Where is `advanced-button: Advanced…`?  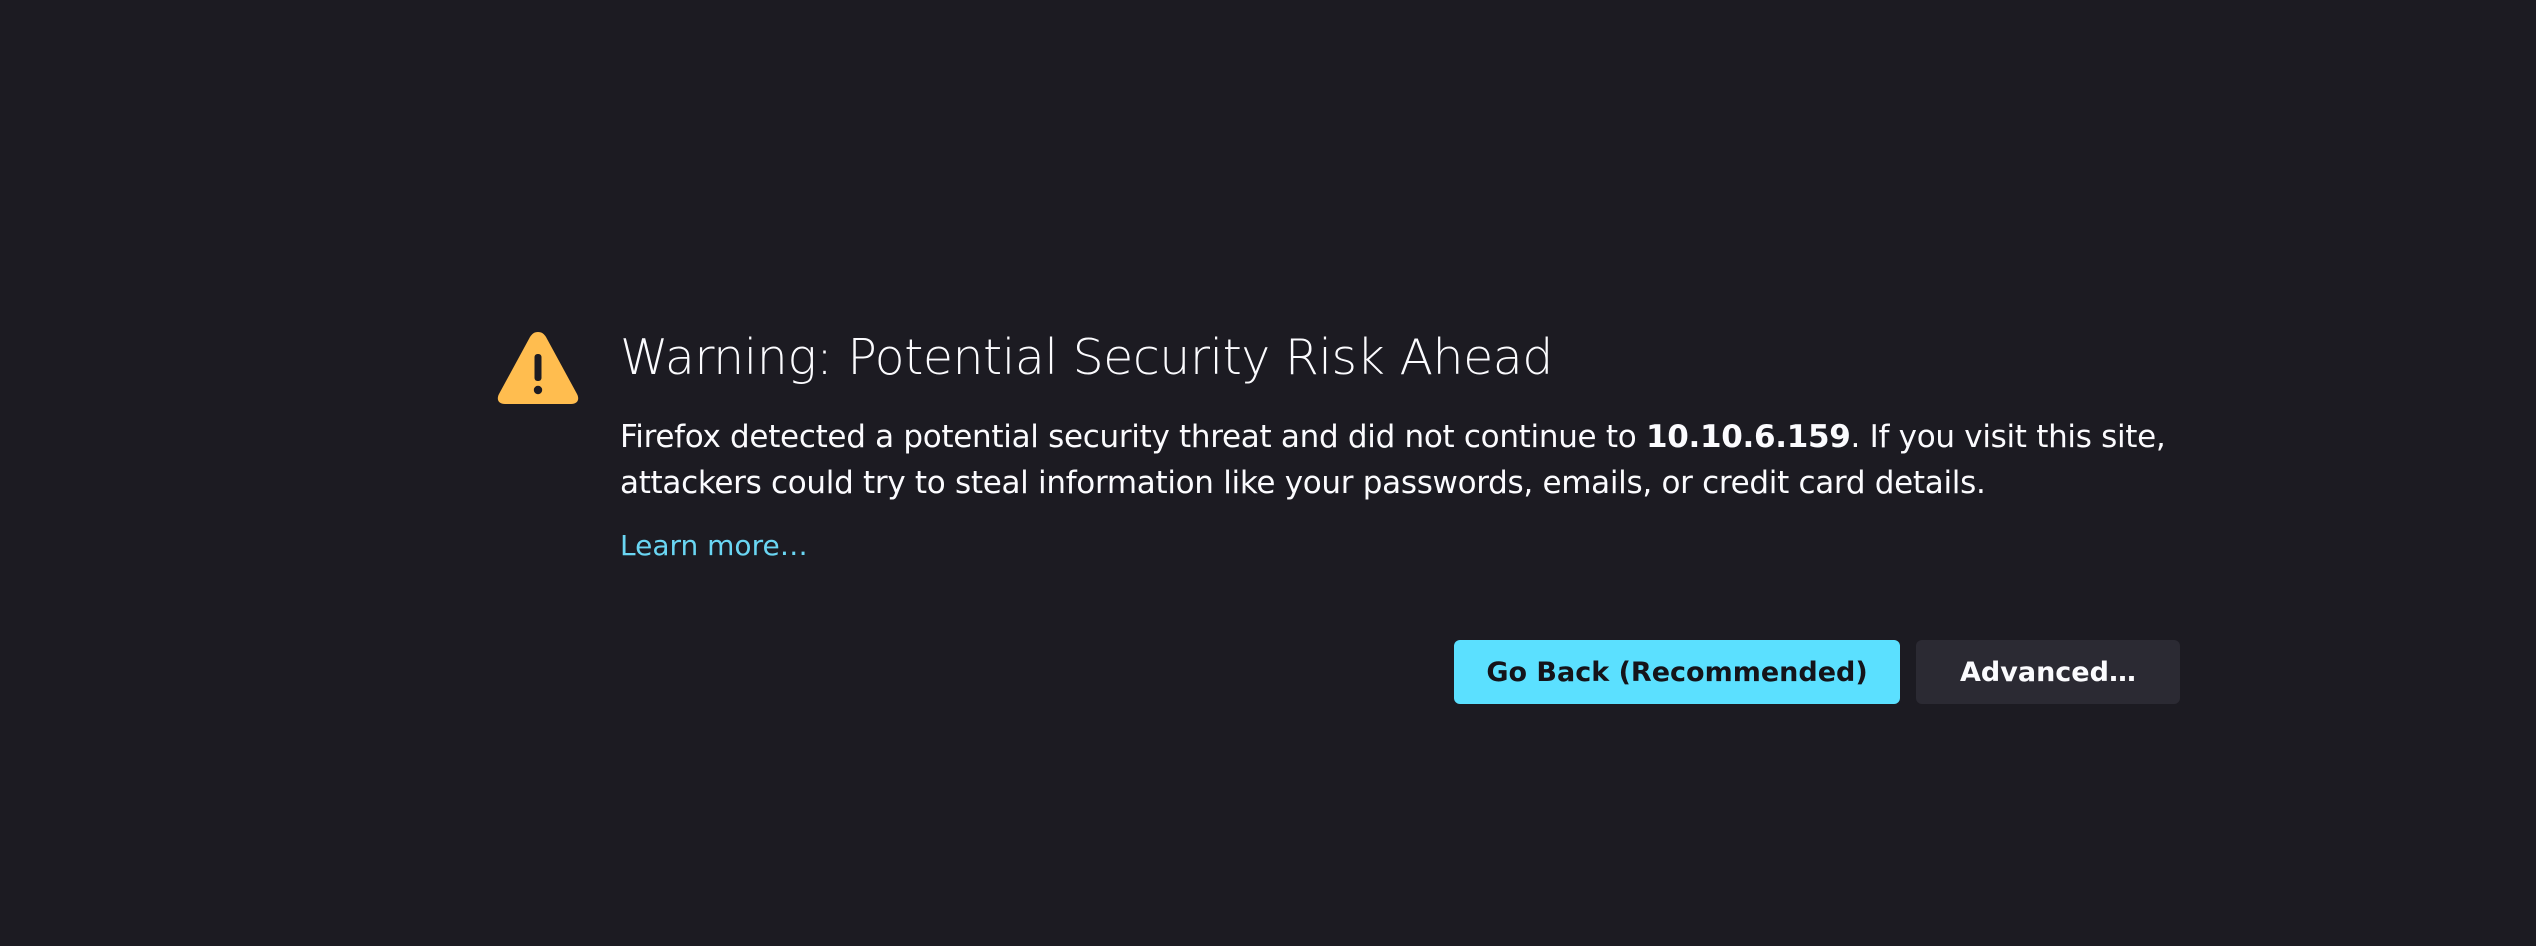
advanced-button: Advanced… is located at coordinates (2048, 672).